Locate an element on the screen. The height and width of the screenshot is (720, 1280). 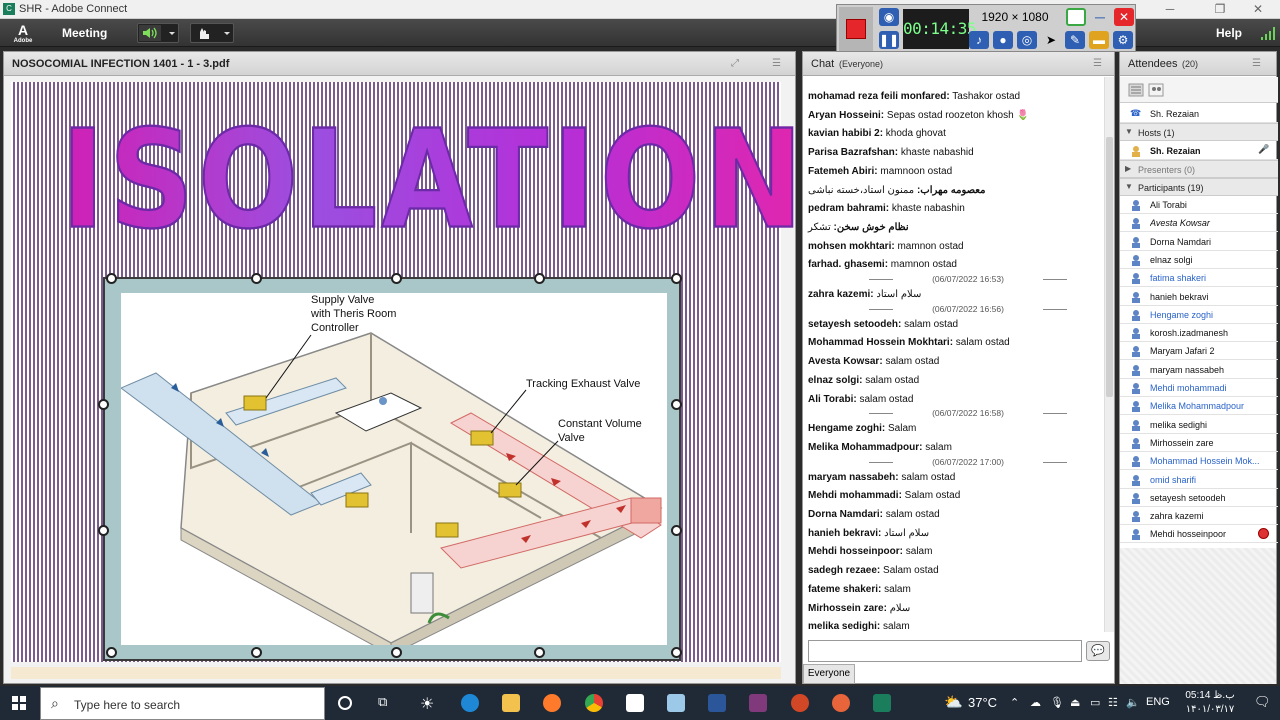
taskbar-clock: 05:14 ب.ظ ۱۴۰۱/۰۳/۱۷ is located at coordinates (1210, 703).